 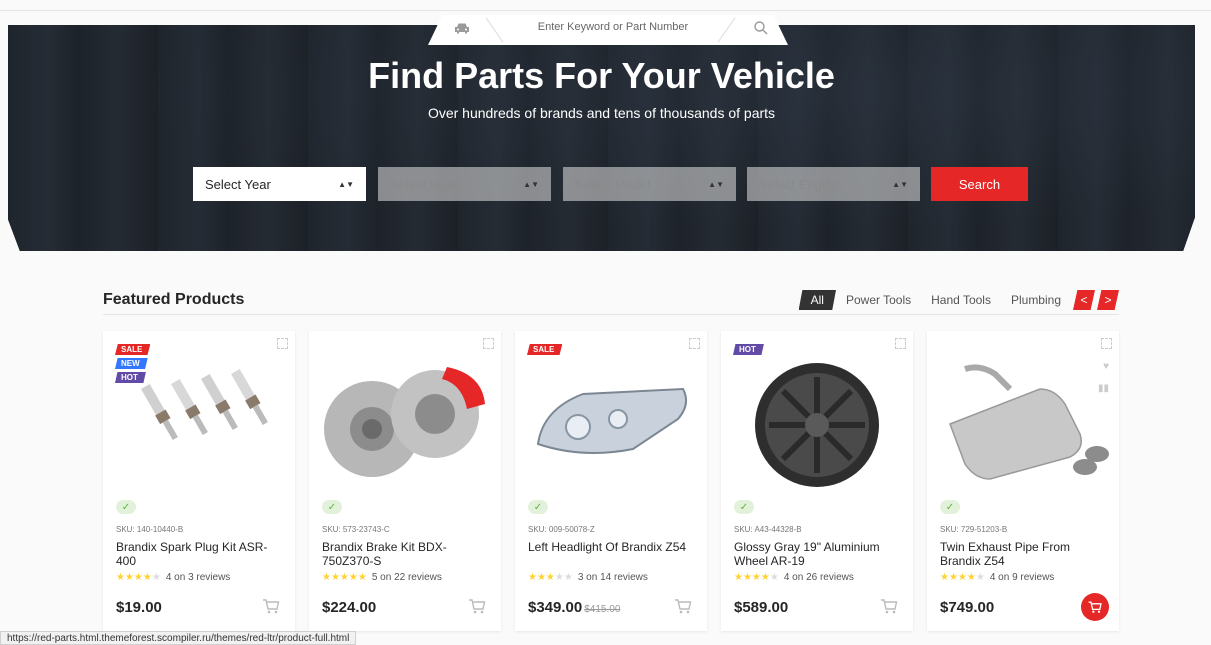 I want to click on product-image-exhaust-pipe, so click(x=1023, y=419).